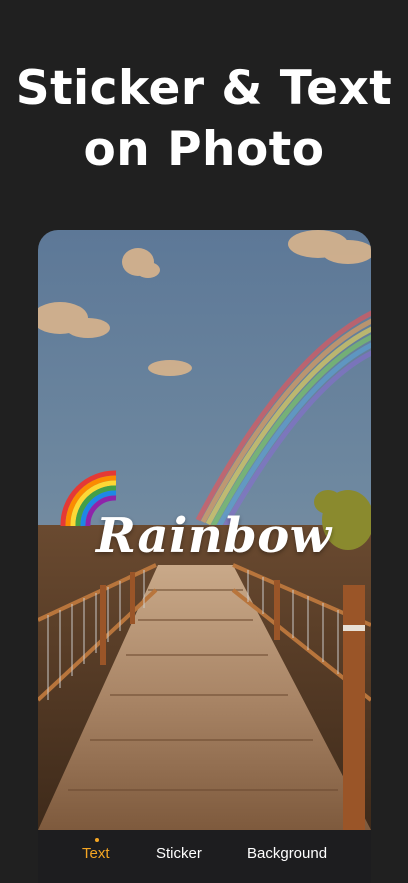 The width and height of the screenshot is (408, 883). I want to click on promo-headline: Sticker & Text on Photo, so click(204, 119).